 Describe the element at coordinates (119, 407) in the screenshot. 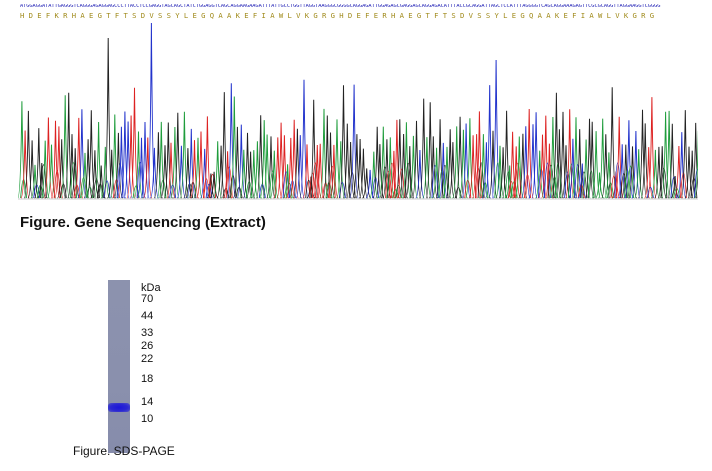

I see `protein-band` at that location.